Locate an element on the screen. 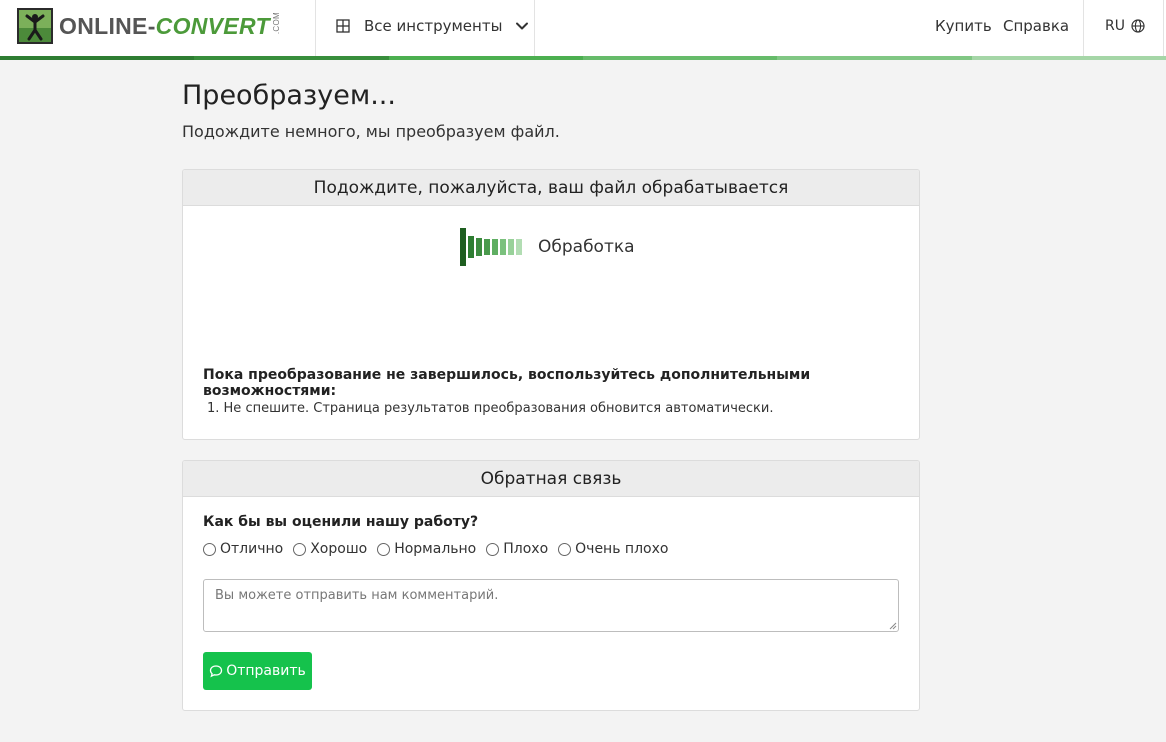 This screenshot has height=742, width=1166. loading-bars-icon is located at coordinates (492, 247).